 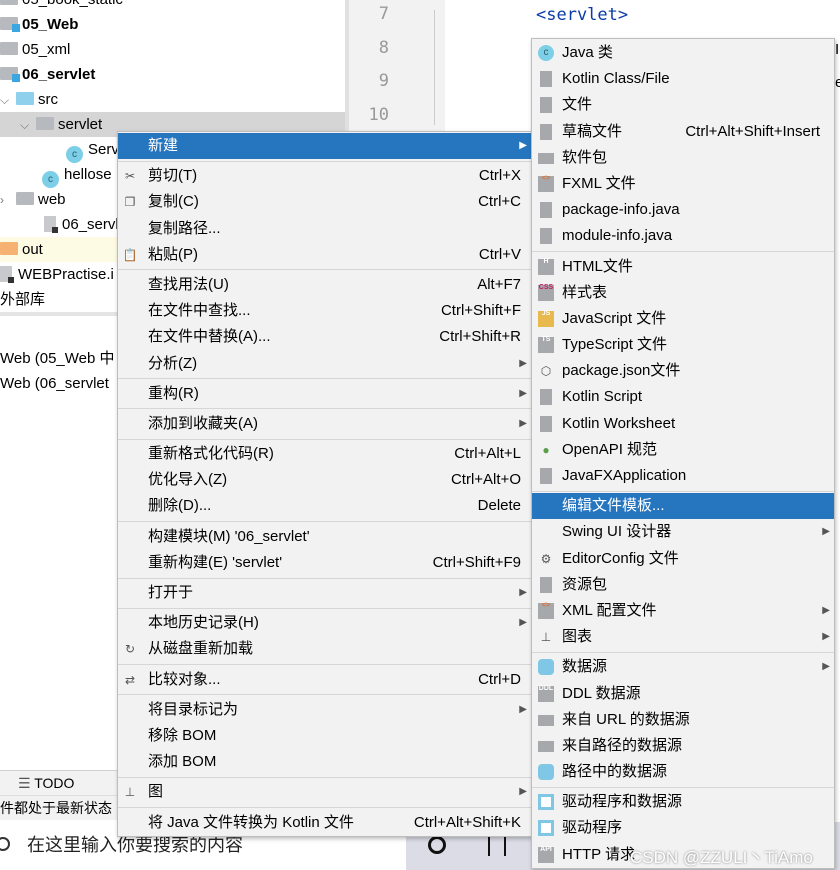 What do you see at coordinates (324, 593) in the screenshot?
I see `menu-item: 打开于 ▶` at bounding box center [324, 593].